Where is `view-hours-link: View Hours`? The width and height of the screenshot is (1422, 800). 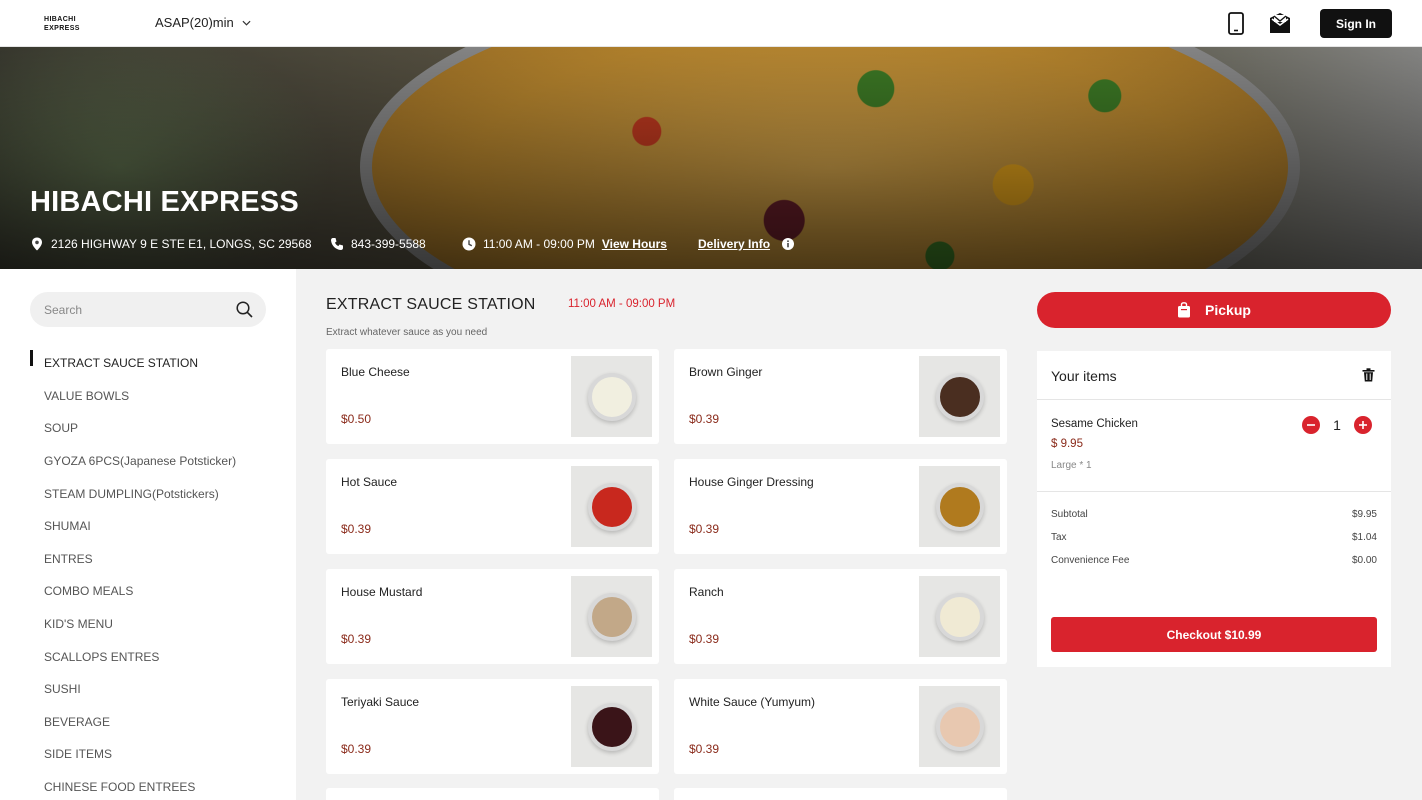
view-hours-link: View Hours is located at coordinates (634, 244).